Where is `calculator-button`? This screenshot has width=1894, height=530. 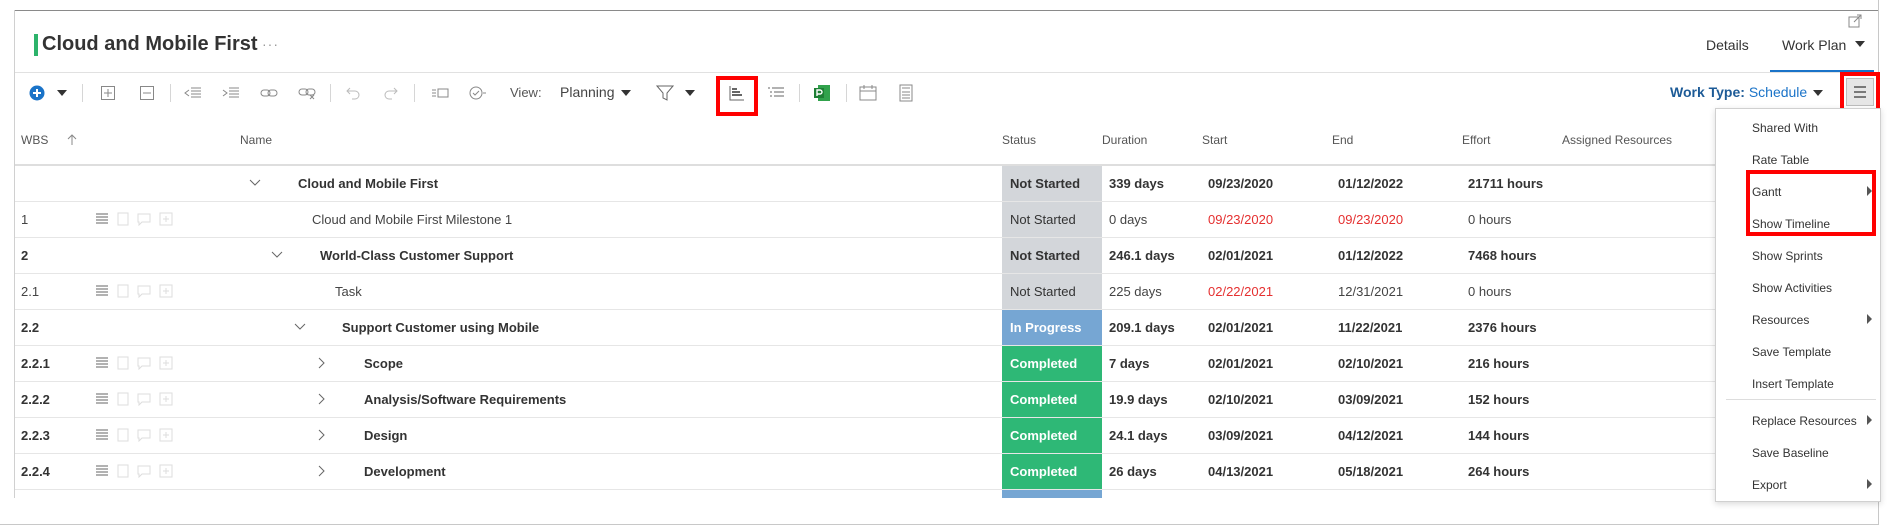
calculator-button is located at coordinates (906, 93).